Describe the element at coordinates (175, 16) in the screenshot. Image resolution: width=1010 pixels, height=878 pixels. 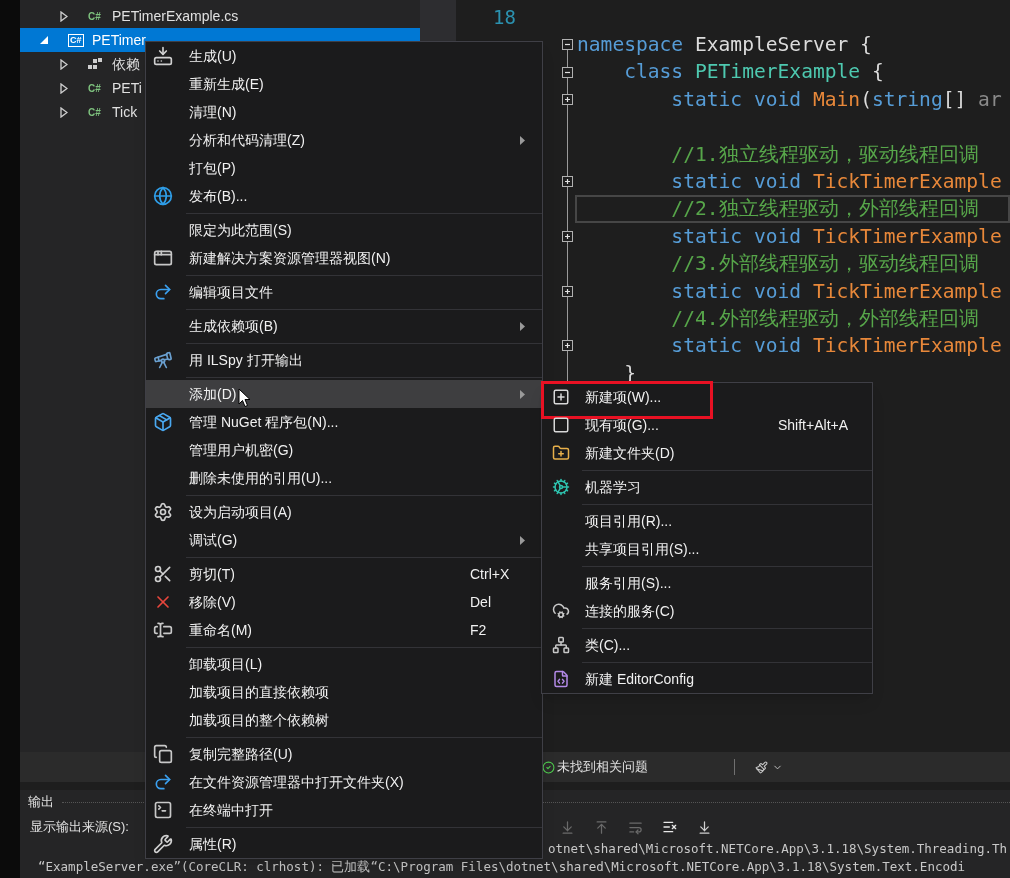
I see `tree-label: PETimerExample.cs` at that location.